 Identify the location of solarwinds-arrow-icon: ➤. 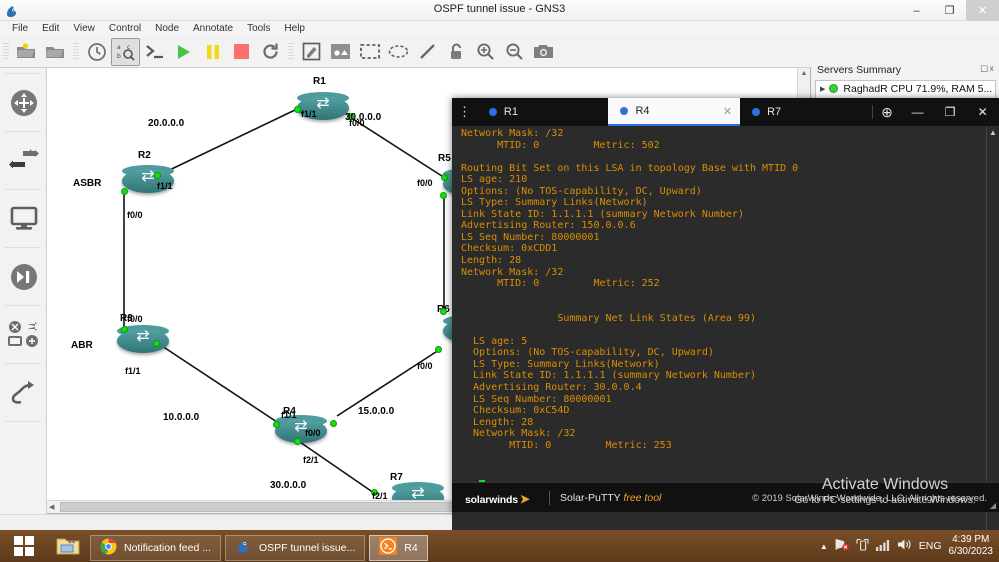
(524, 499).